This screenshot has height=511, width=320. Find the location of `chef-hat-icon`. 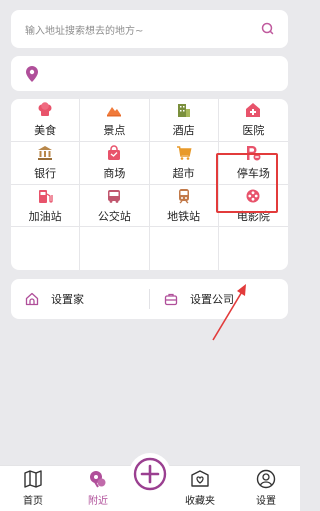

chef-hat-icon is located at coordinates (45, 109).